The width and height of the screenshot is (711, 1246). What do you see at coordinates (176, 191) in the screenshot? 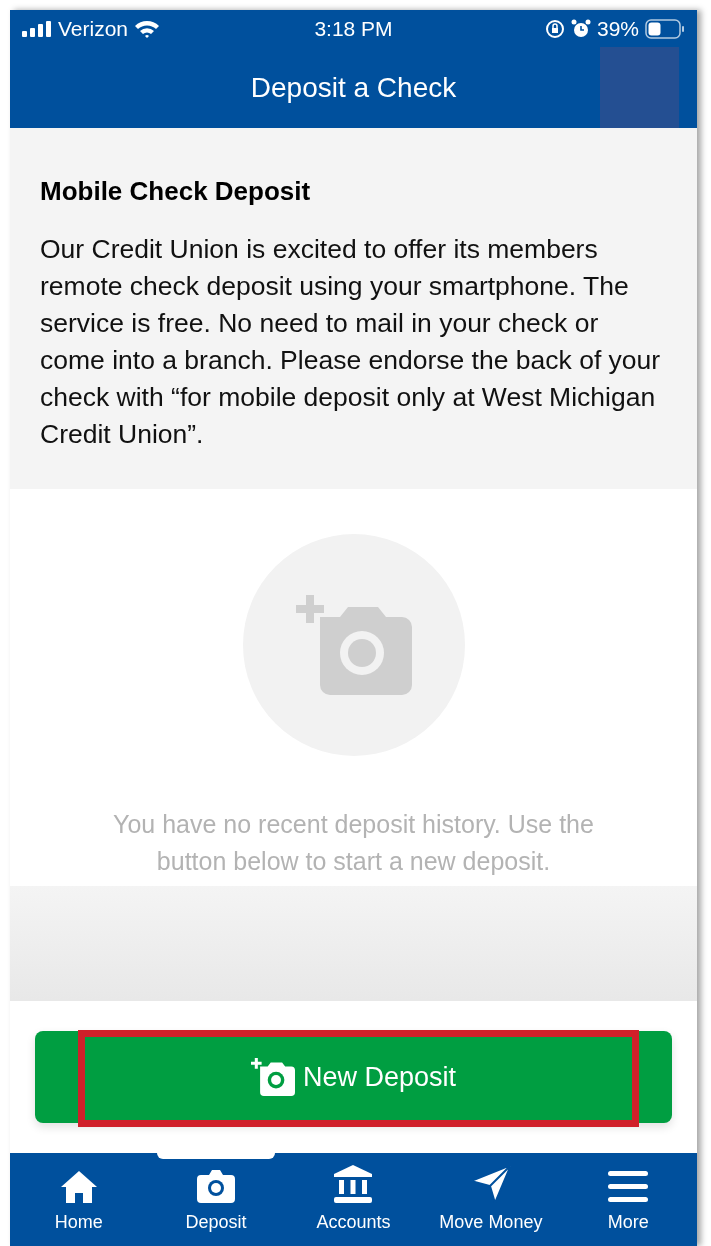
I see `section-heading: Mobile Check Deposit` at bounding box center [176, 191].